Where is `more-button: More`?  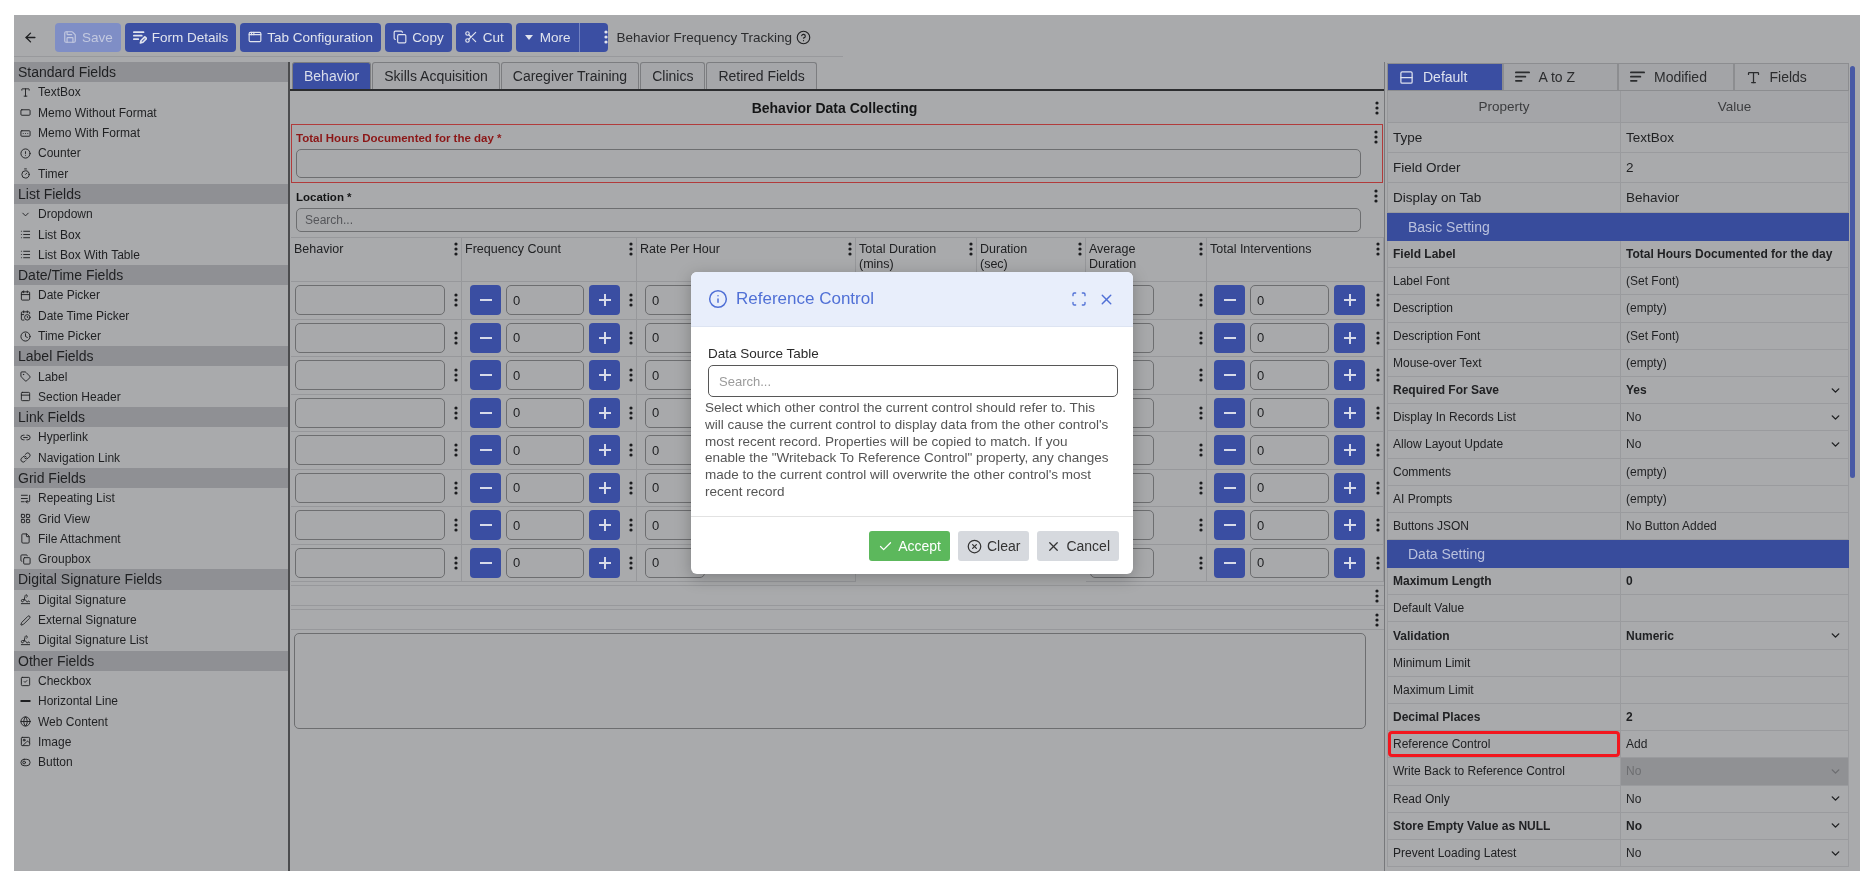
more-button: More is located at coordinates (547, 37).